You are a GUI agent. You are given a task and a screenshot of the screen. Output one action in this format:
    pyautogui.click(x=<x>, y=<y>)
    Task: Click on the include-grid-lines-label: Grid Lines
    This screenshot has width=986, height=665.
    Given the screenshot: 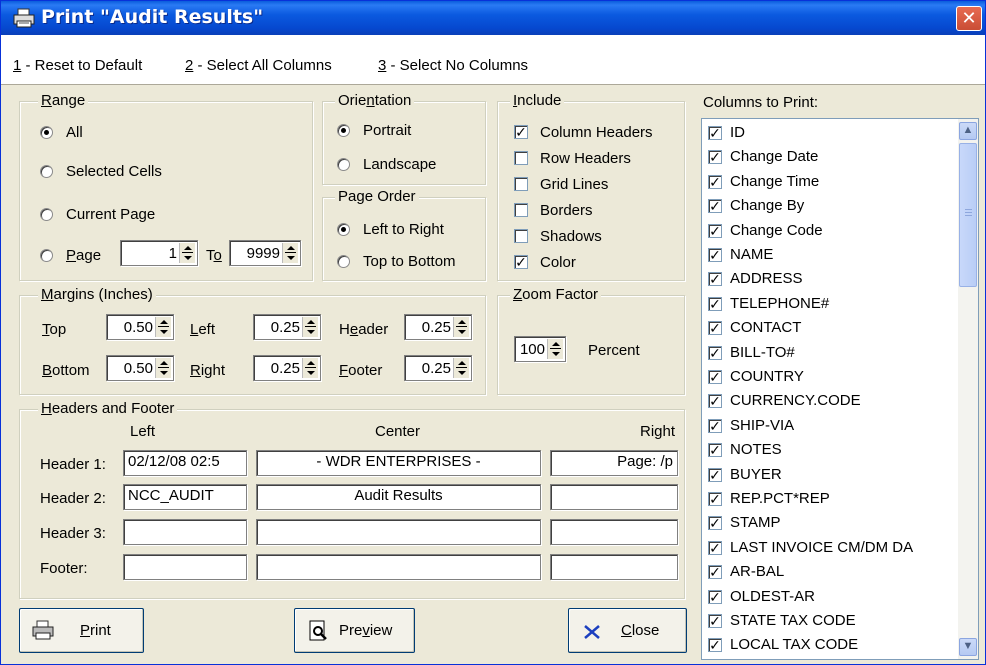 What is the action you would take?
    pyautogui.click(x=574, y=185)
    